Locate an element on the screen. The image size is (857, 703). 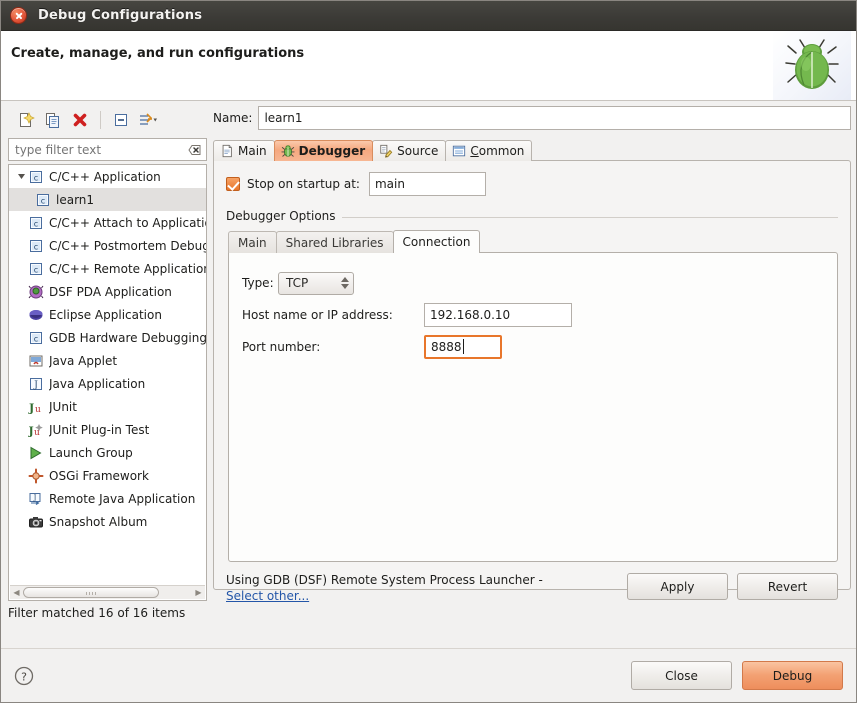
banner-artwork is located at coordinates (812, 65).